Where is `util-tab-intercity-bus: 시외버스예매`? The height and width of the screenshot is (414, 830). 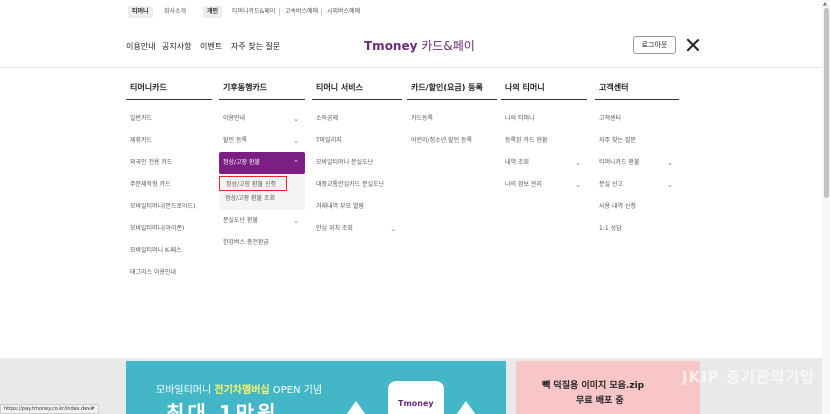
util-tab-intercity-bus: 시외버스예매 is located at coordinates (343, 12).